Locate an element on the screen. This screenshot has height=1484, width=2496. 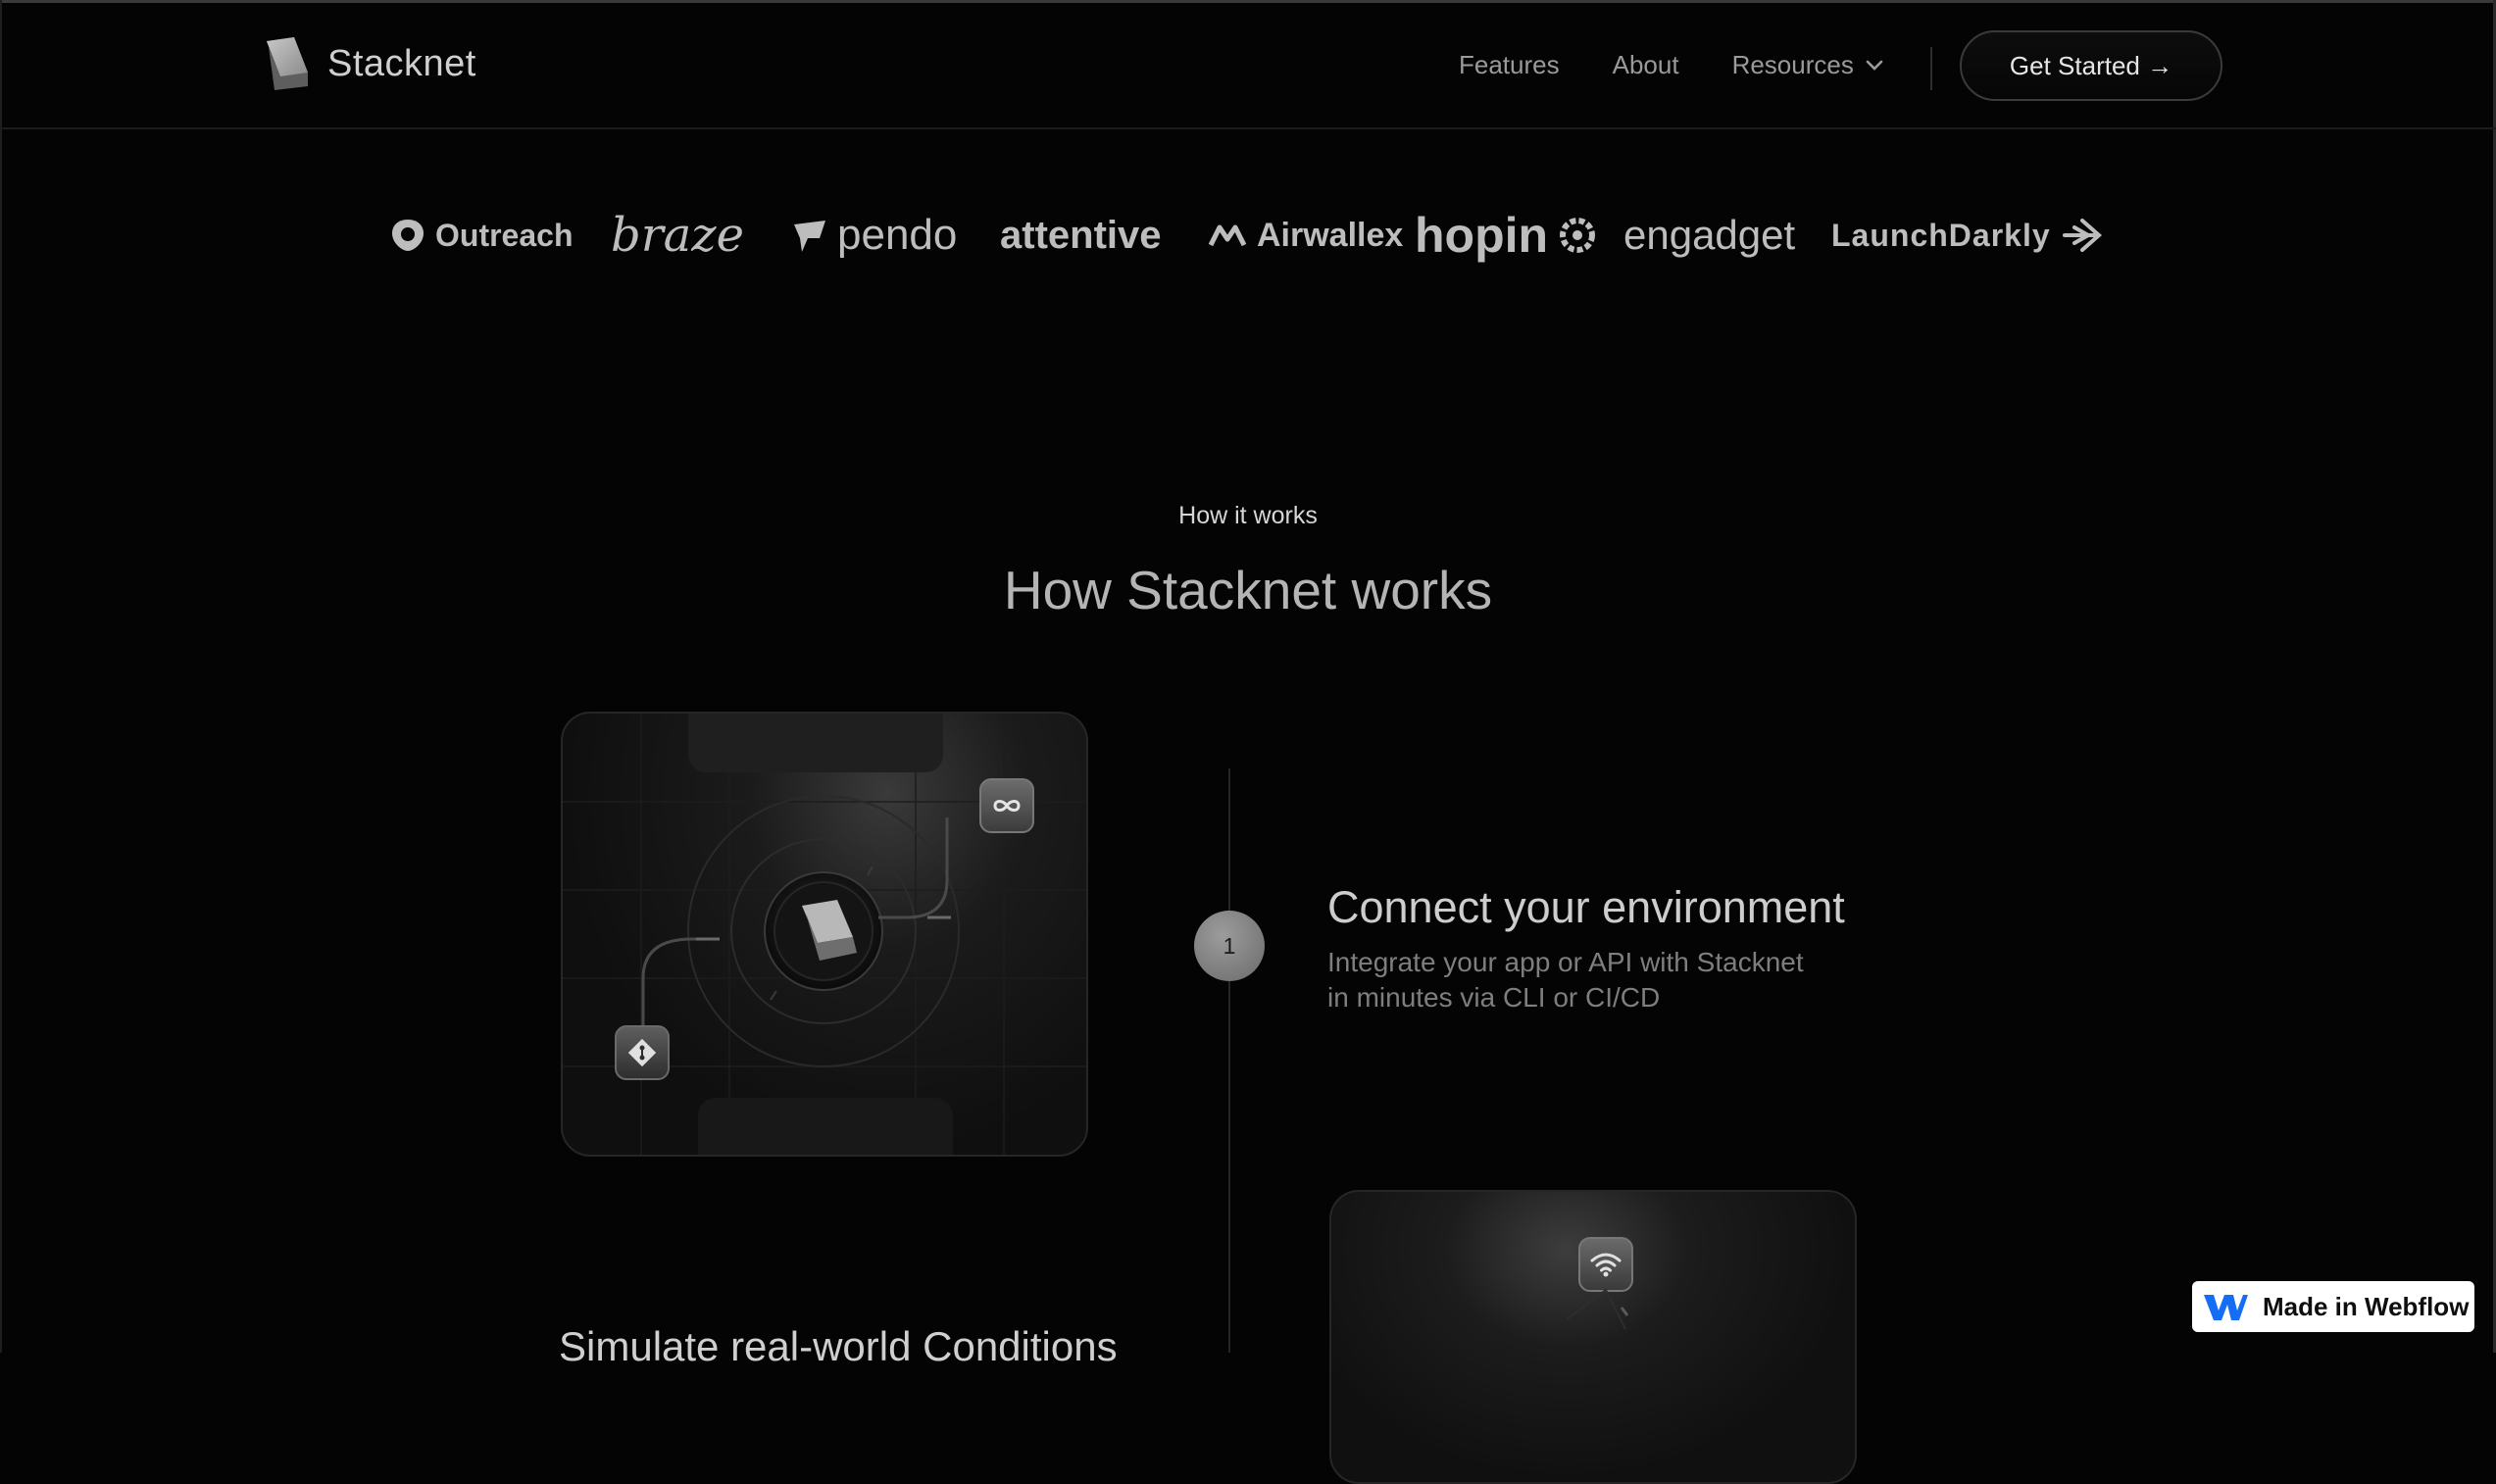
badge-label: Made in Webflow is located at coordinates (2367, 1306).